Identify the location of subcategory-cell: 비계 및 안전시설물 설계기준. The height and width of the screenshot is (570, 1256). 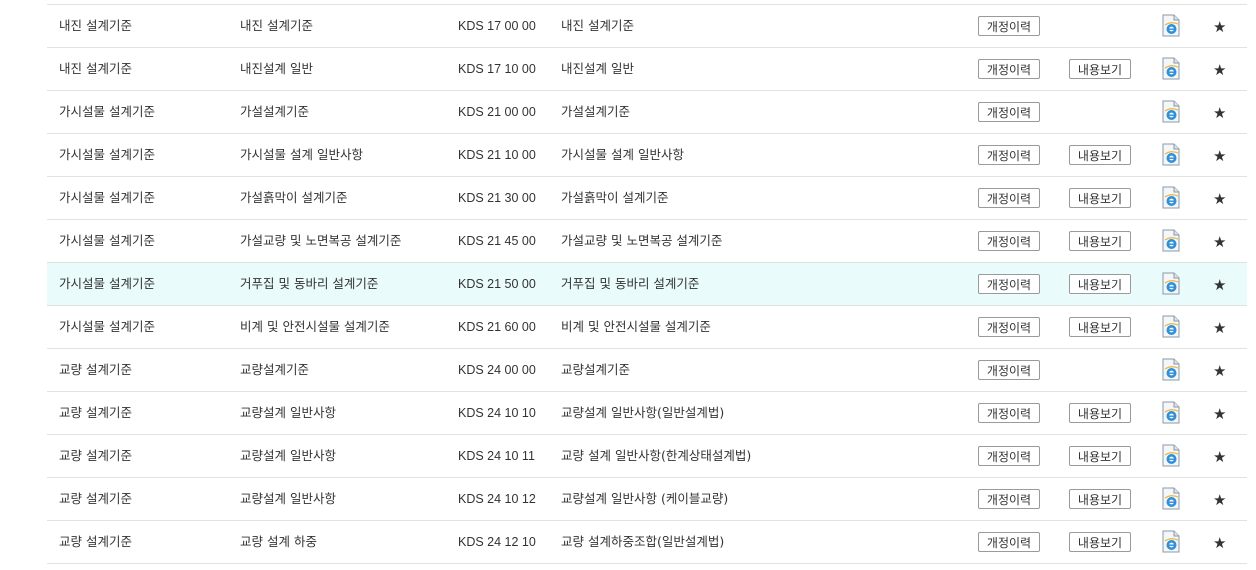
(315, 327).